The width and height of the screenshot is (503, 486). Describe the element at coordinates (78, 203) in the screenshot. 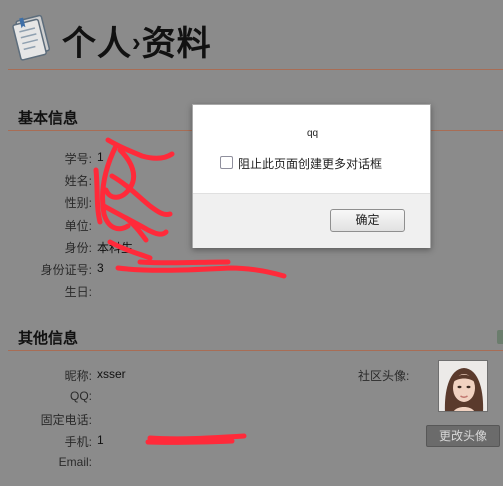

I see `field-label: 性别:` at that location.